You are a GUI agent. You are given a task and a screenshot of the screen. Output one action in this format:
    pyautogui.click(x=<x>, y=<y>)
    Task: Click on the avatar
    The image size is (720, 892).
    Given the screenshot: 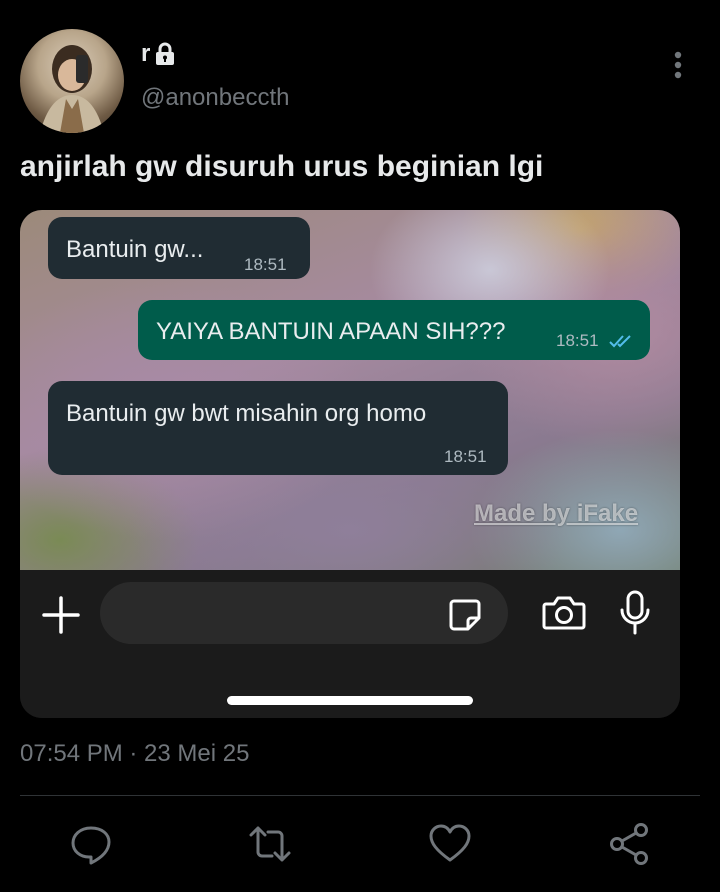 What is the action you would take?
    pyautogui.click(x=72, y=81)
    